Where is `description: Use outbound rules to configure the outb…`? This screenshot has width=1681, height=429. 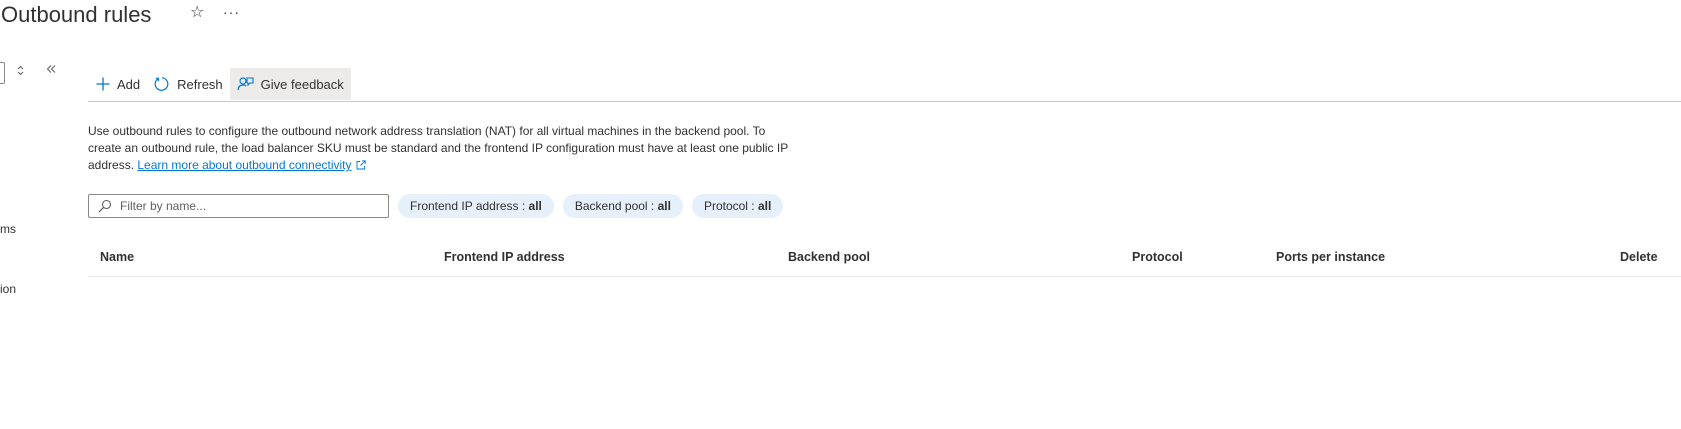 description: Use outbound rules to configure the outb… is located at coordinates (443, 149).